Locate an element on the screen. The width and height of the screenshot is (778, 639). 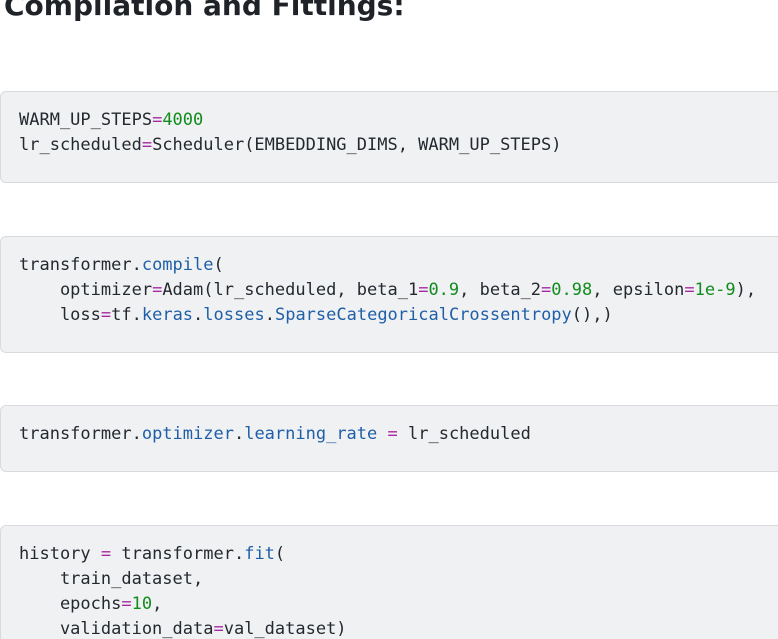
code-token: , beta_2 is located at coordinates (500, 290).